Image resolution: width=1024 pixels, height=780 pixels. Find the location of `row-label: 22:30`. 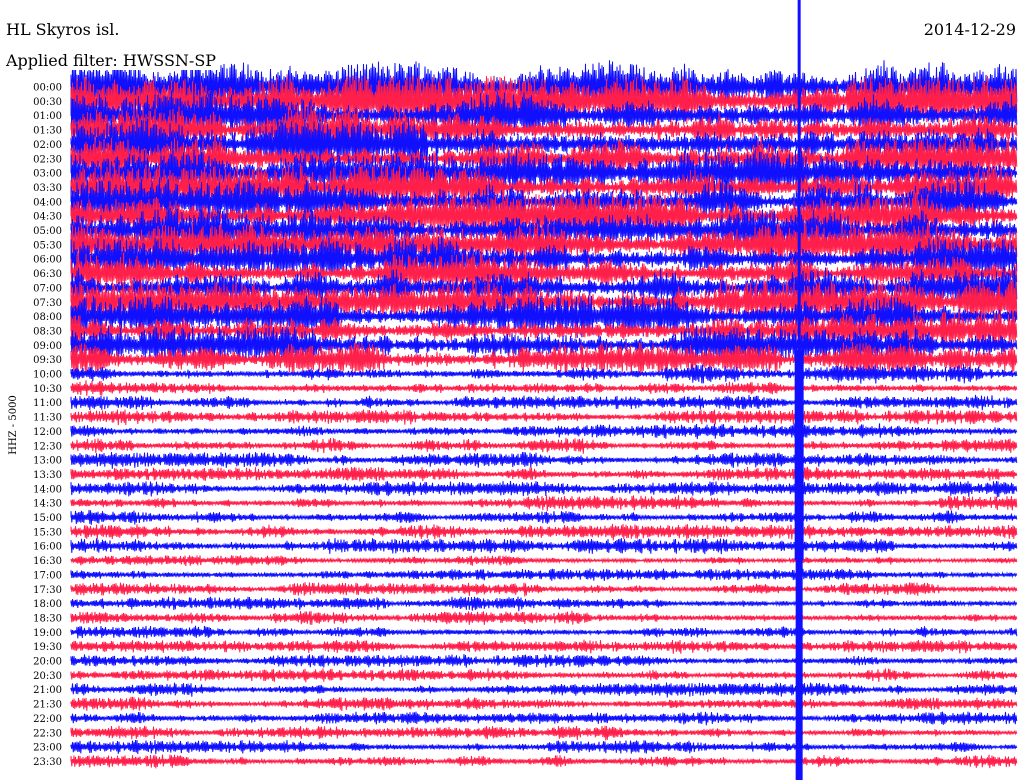

row-label: 22:30 is located at coordinates (47, 733).